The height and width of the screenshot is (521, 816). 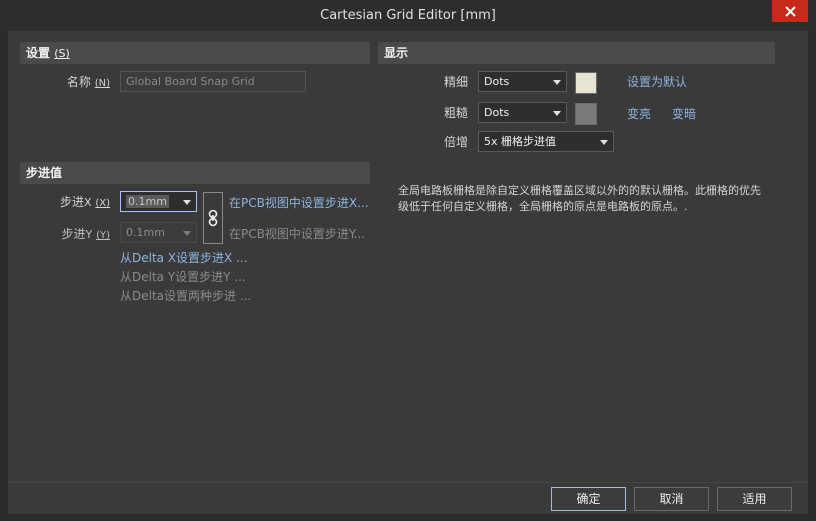 What do you see at coordinates (522, 112) in the screenshot?
I see `coarse-style-combo: Dots` at bounding box center [522, 112].